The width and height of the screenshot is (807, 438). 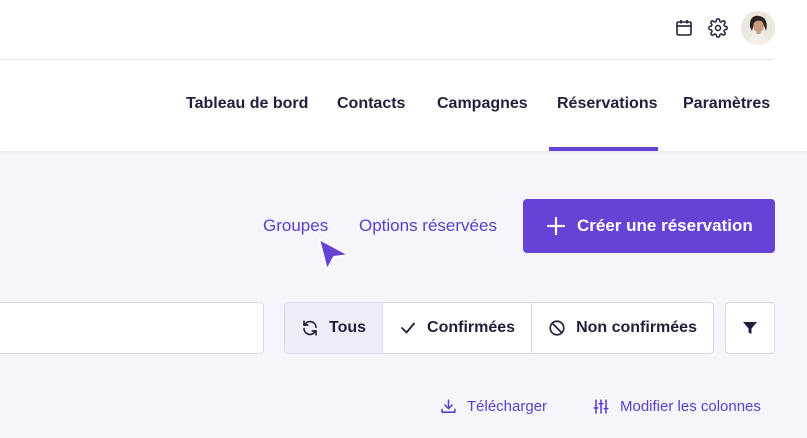 I want to click on modify-columns-label: Modifier les colonnes, so click(x=690, y=406).